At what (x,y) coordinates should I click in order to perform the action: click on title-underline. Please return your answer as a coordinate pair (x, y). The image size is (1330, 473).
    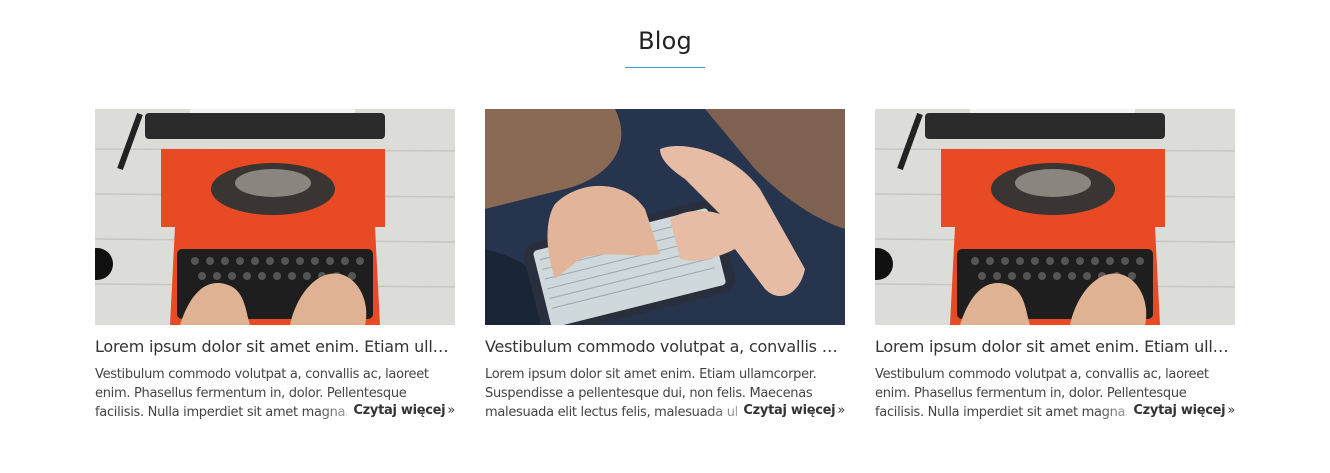
    Looking at the image, I should click on (665, 67).